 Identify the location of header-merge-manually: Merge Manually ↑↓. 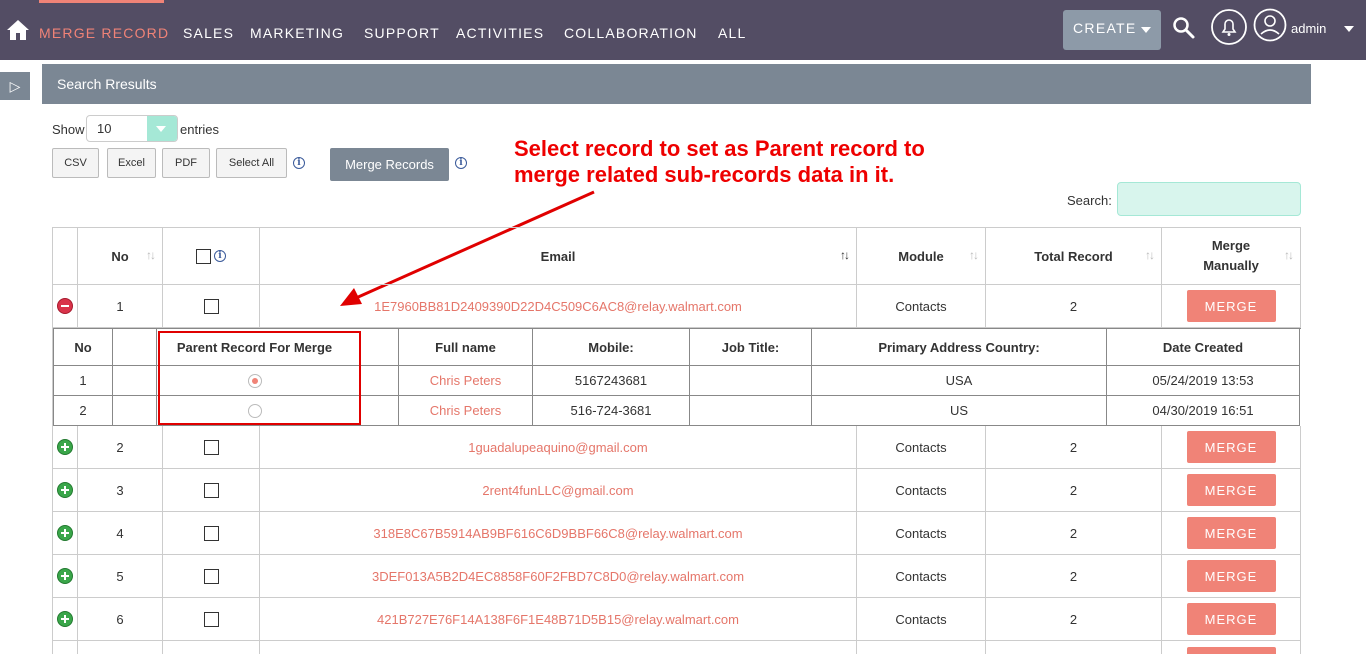
(1231, 256).